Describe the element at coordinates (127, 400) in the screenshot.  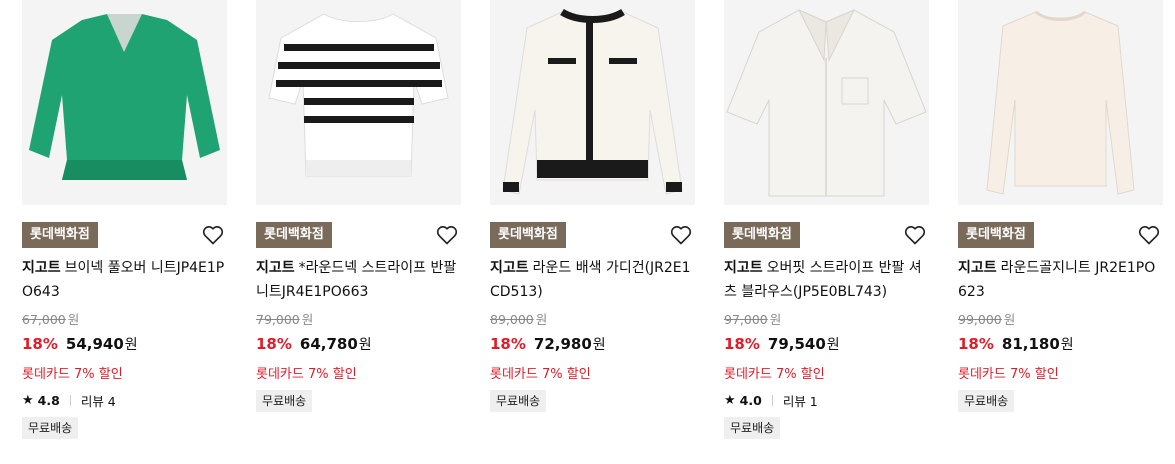
I see `rating-row: ★ 4.8 리뷰 4` at that location.